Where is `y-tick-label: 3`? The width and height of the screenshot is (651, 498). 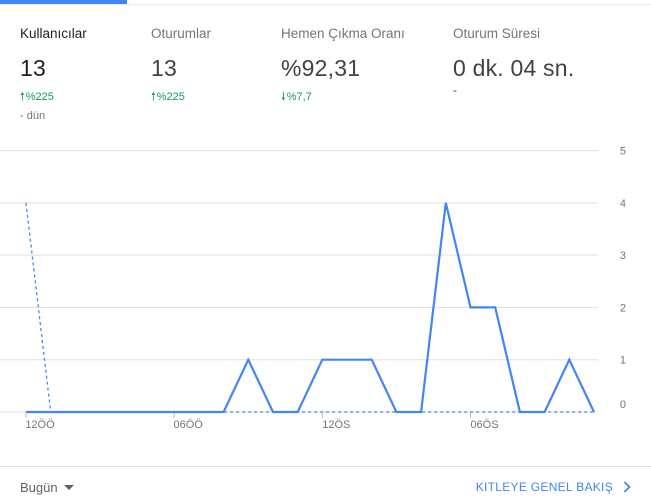 y-tick-label: 3 is located at coordinates (623, 256).